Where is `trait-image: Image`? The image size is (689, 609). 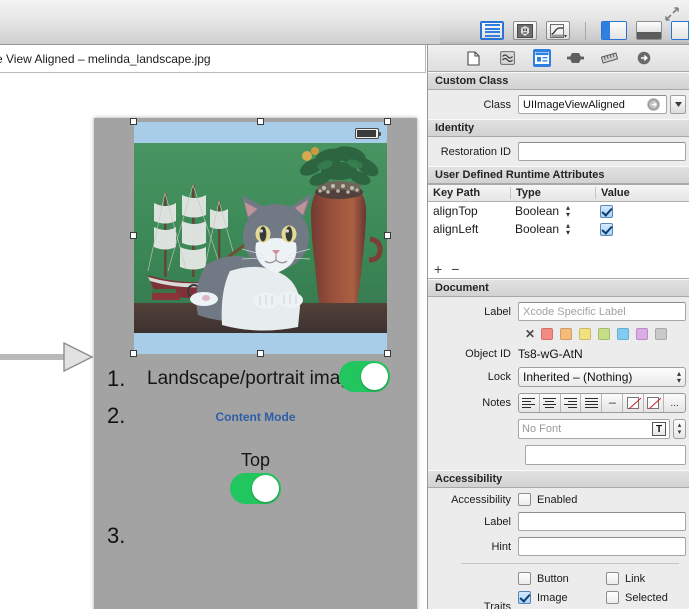
trait-image: Image is located at coordinates (562, 597).